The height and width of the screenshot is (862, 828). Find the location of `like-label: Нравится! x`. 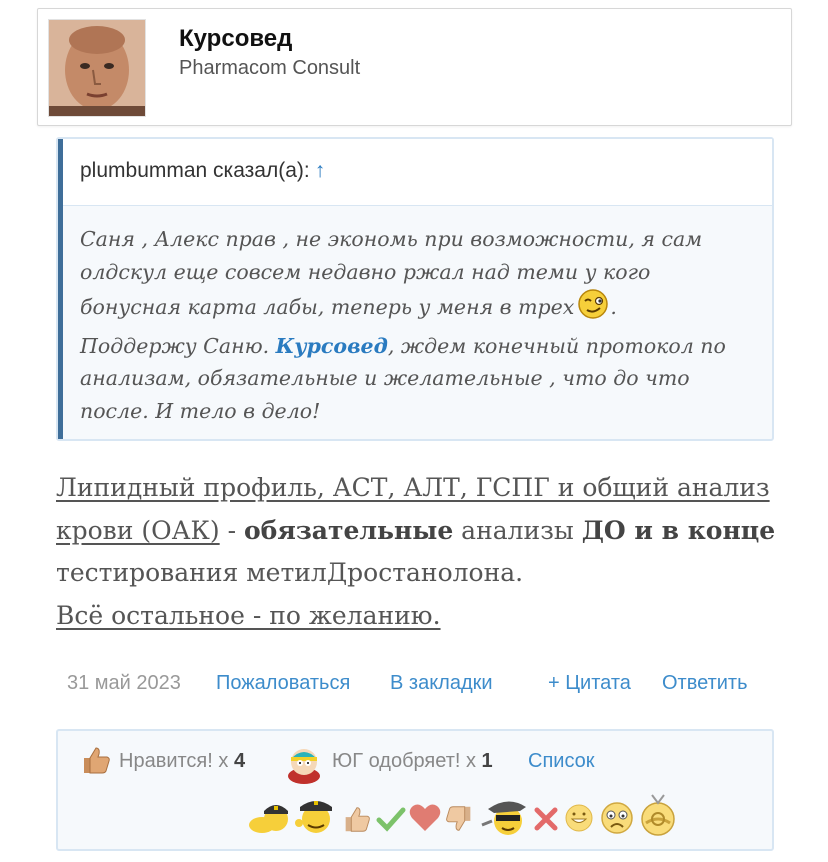

like-label: Нравится! x is located at coordinates (174, 761).